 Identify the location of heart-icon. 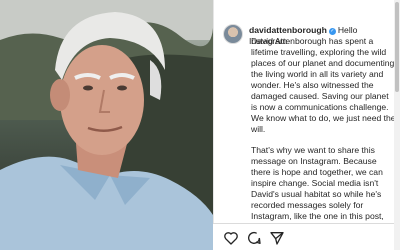
(231, 238).